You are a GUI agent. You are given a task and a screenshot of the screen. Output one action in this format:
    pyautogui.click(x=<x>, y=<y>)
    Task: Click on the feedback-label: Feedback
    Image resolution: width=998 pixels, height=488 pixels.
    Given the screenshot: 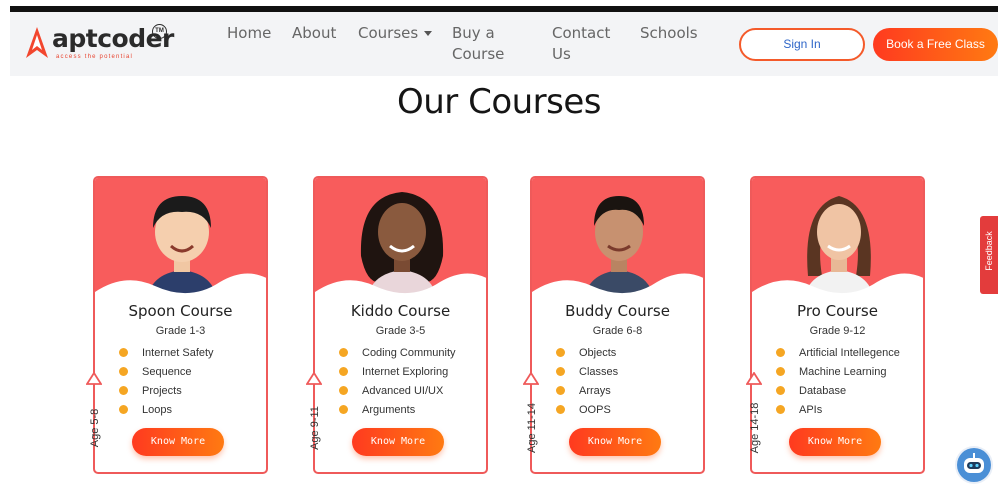 What is the action you would take?
    pyautogui.click(x=989, y=251)
    